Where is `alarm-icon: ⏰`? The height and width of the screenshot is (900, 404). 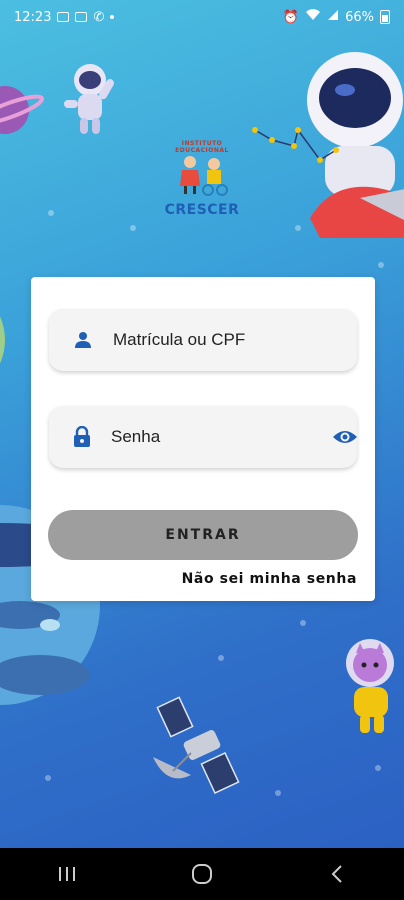
alarm-icon: ⏰ is located at coordinates (291, 17).